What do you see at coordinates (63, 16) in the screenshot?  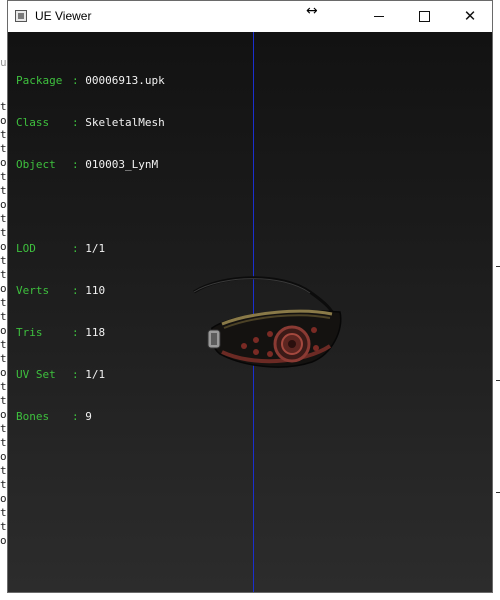 I see `window-title: UE Viewer` at bounding box center [63, 16].